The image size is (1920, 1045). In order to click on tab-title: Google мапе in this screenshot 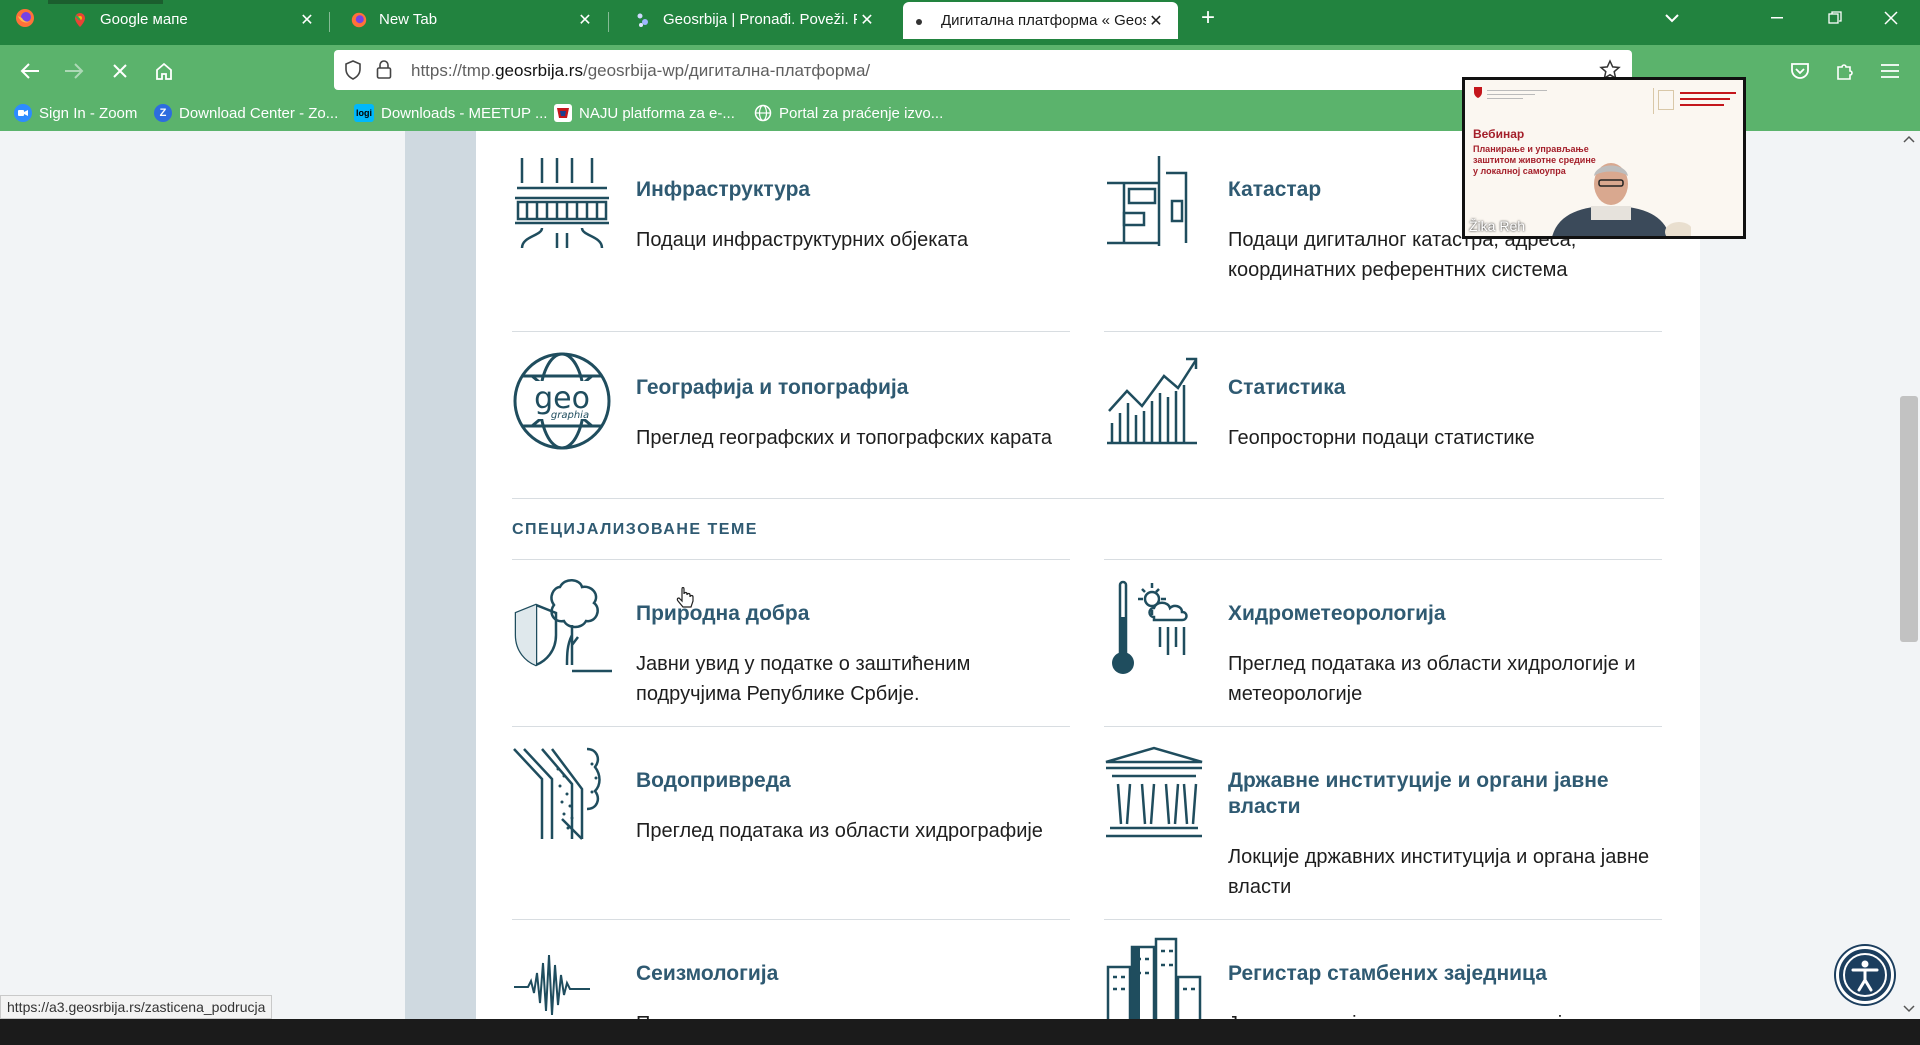, I will do `click(144, 19)`.